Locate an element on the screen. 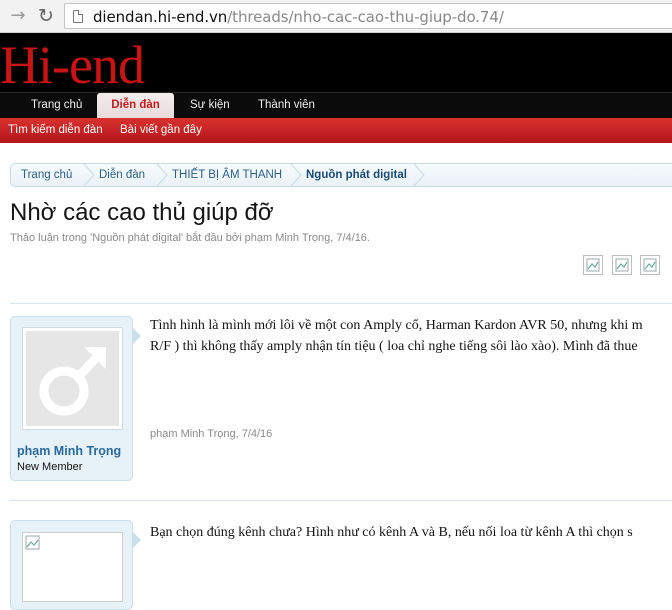 The image size is (672, 610). main-nav: Trang chủ Diễn đàn Sự kiện Thành viên is located at coordinates (336, 105).